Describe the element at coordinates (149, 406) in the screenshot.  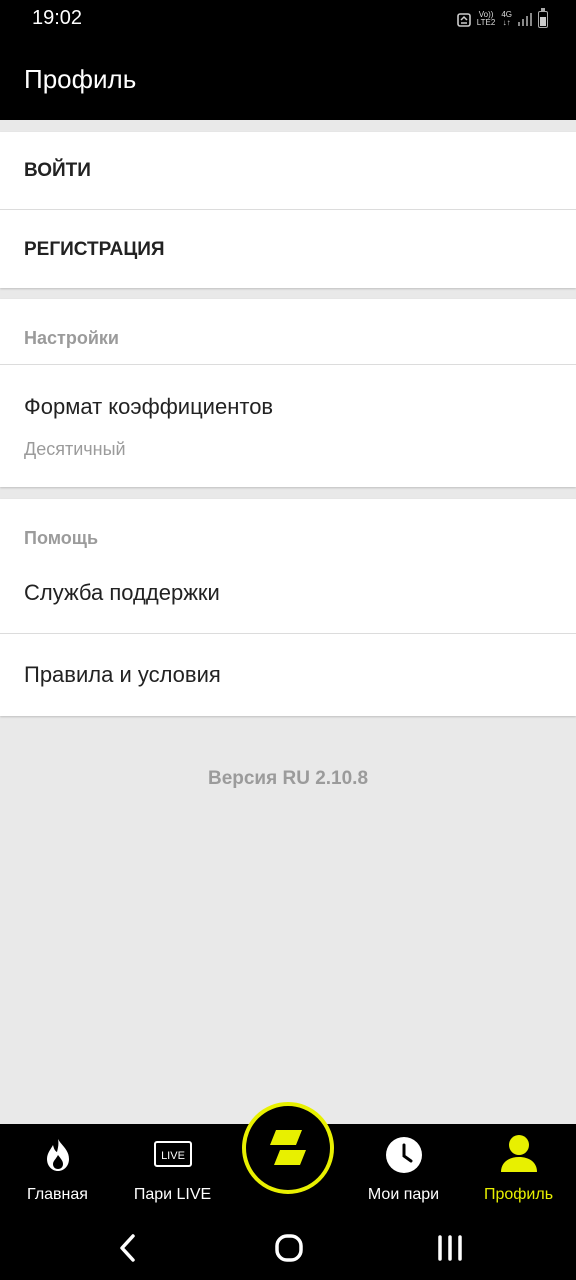
I see `odds-format-label: Формат коэффициентов` at that location.